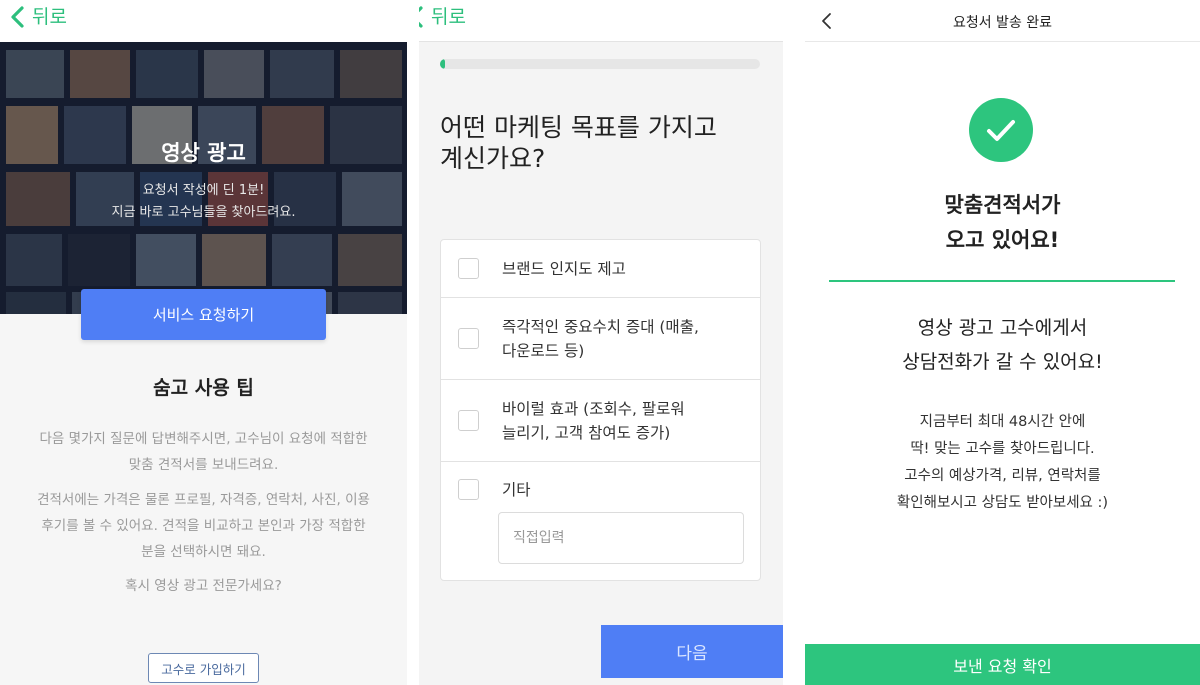 The image size is (1200, 685). What do you see at coordinates (1002, 205) in the screenshot?
I see `headline-line-1: 맞춤견적서가` at bounding box center [1002, 205].